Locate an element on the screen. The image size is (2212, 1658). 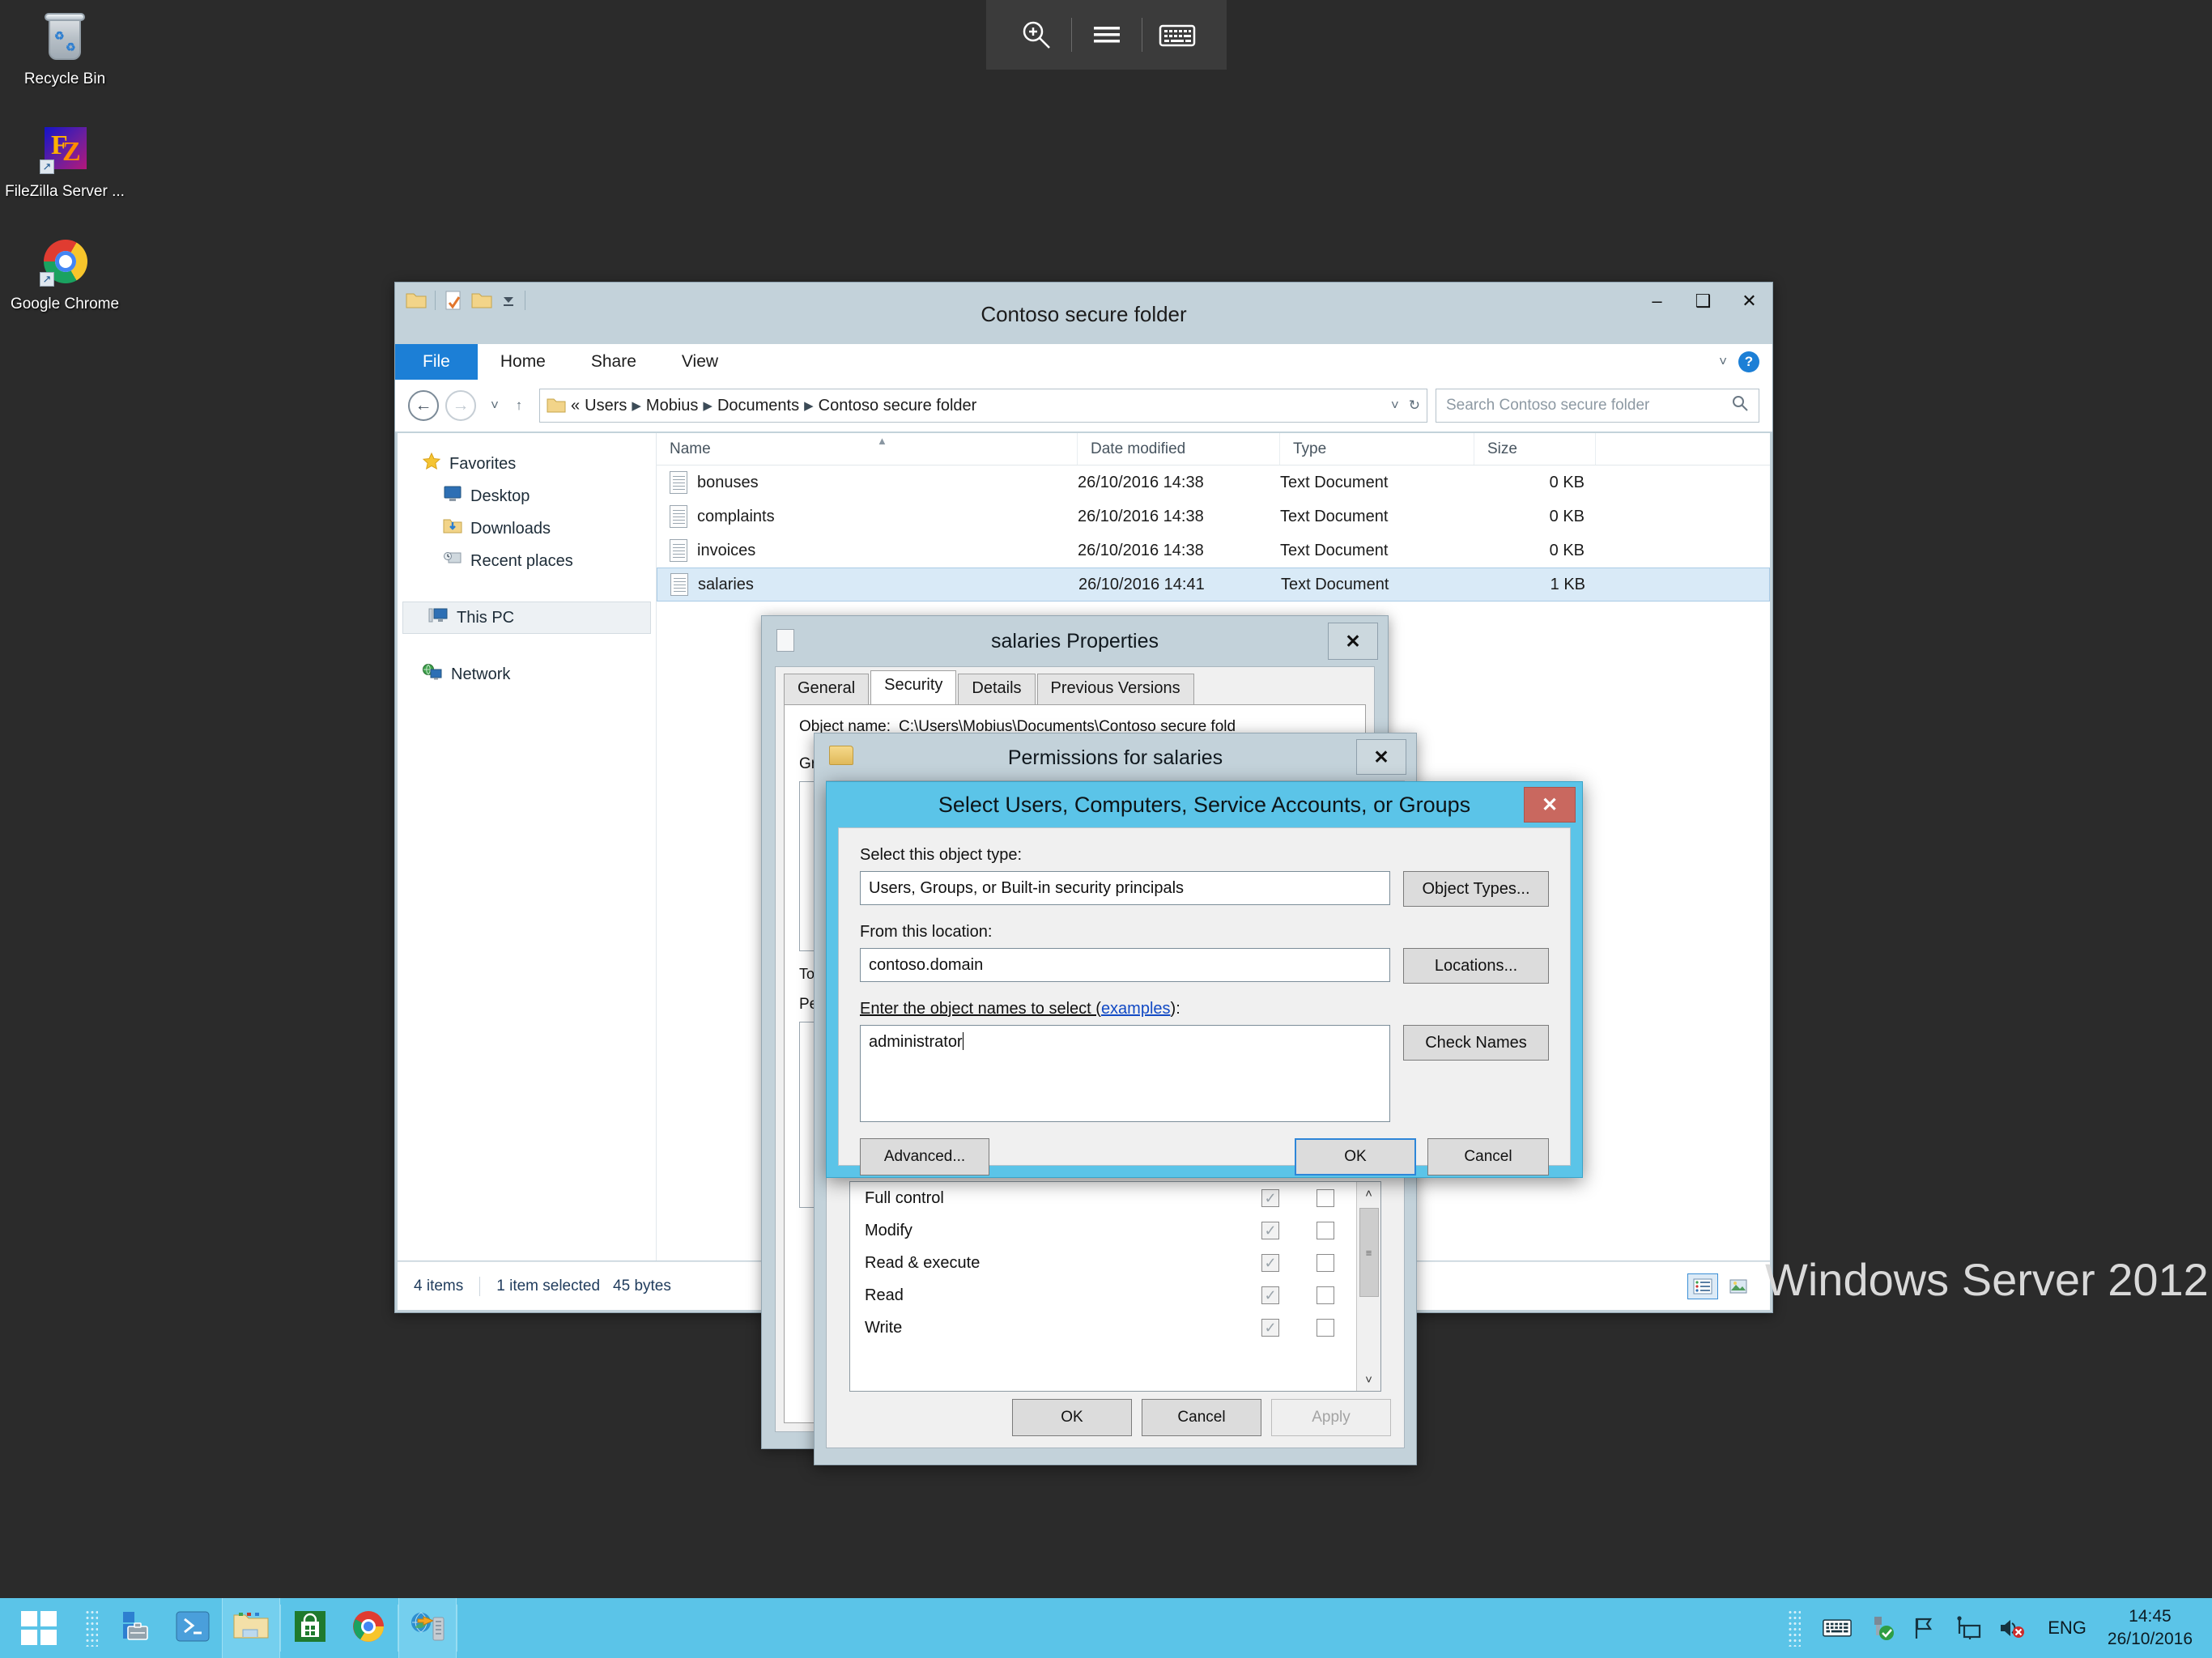
help-icon: ? is located at coordinates (1748, 361).